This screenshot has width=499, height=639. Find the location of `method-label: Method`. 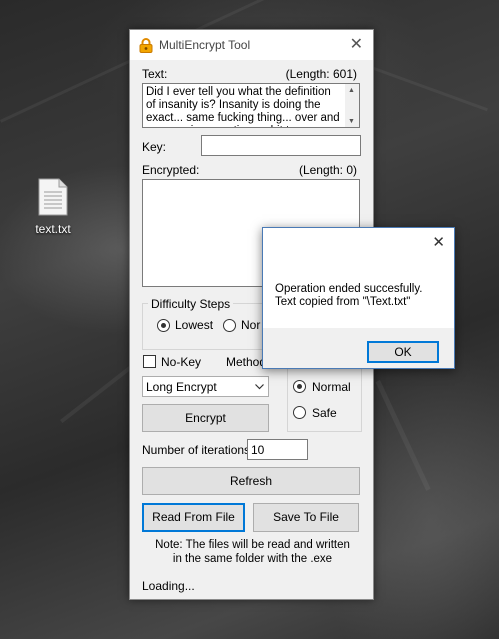

method-label: Method is located at coordinates (246, 362).